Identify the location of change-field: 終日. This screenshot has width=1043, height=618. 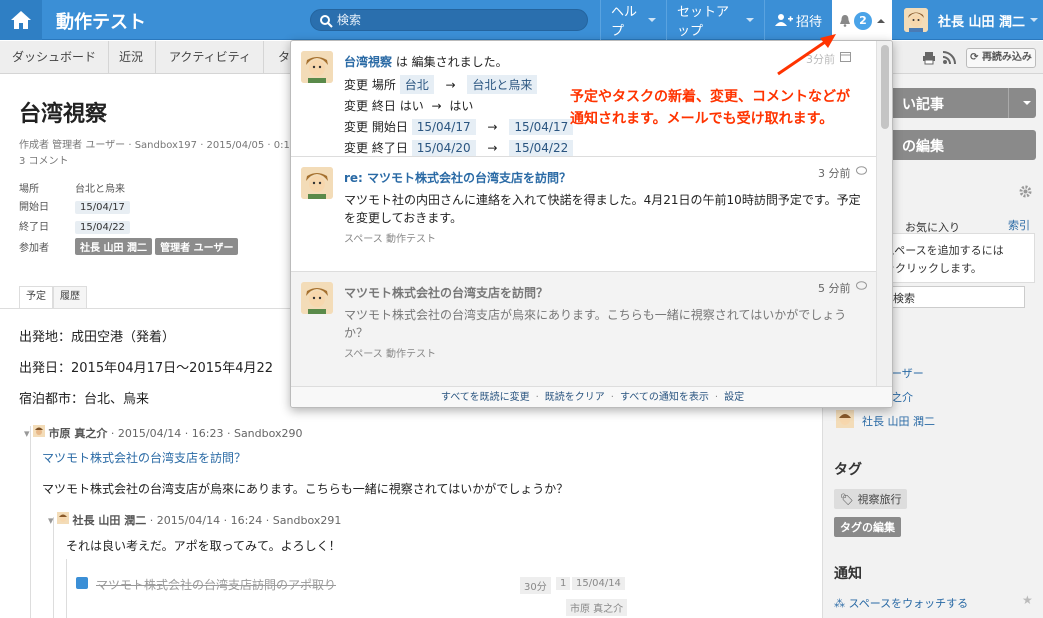
(383, 106).